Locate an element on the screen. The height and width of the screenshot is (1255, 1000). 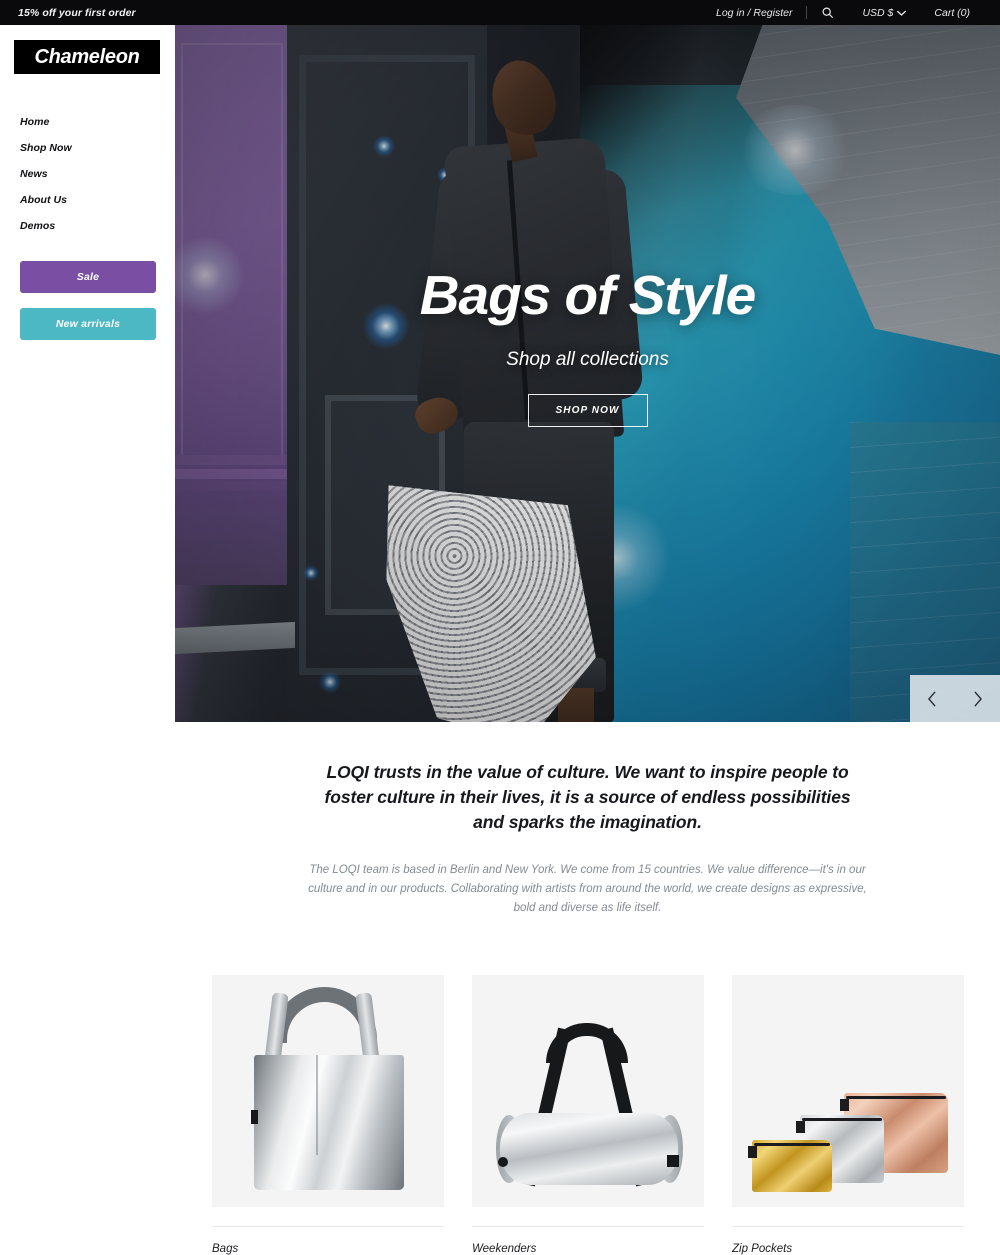
sidebar-item-demos: Demos is located at coordinates (95, 226).